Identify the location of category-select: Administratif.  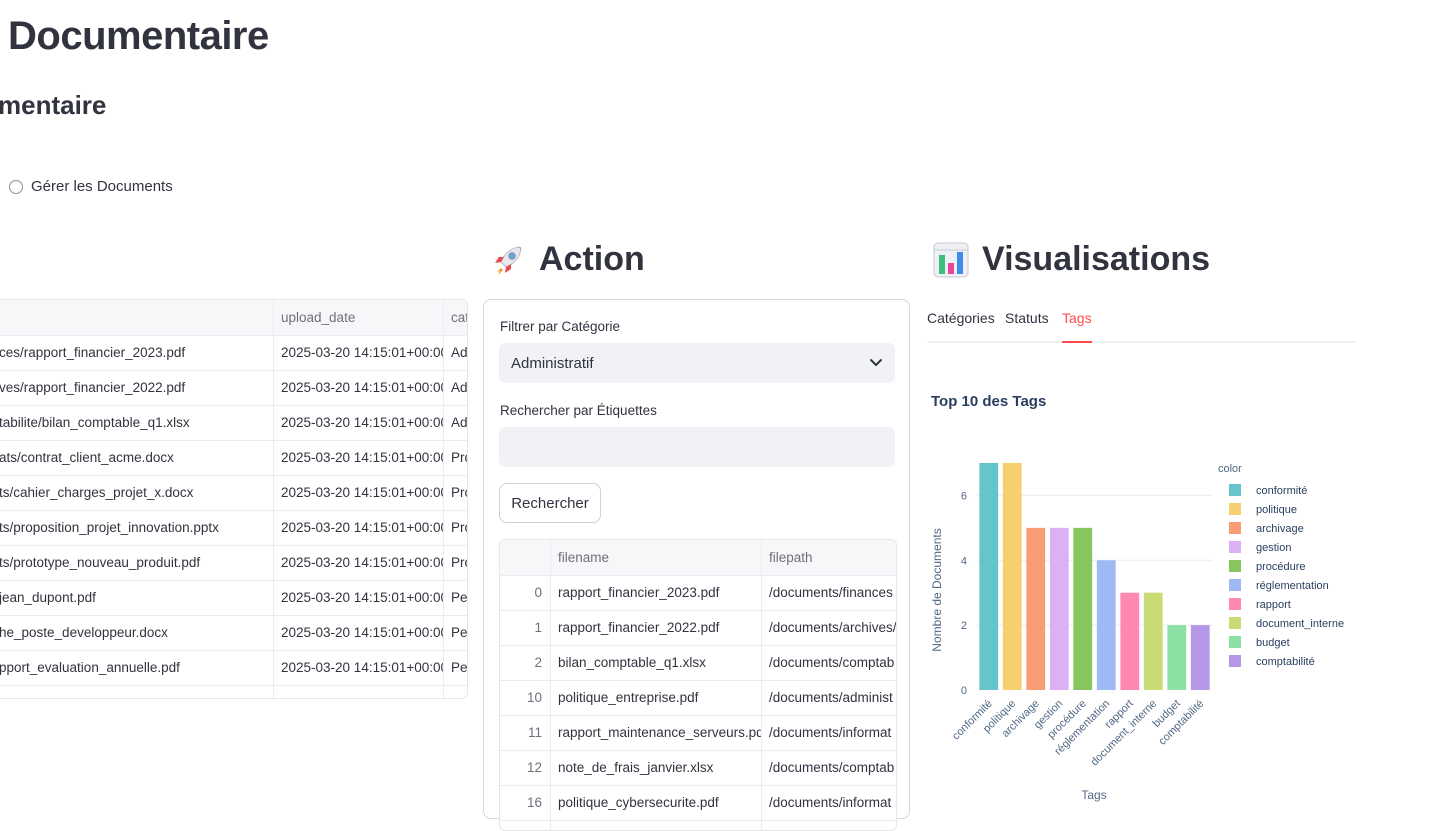
(697, 363).